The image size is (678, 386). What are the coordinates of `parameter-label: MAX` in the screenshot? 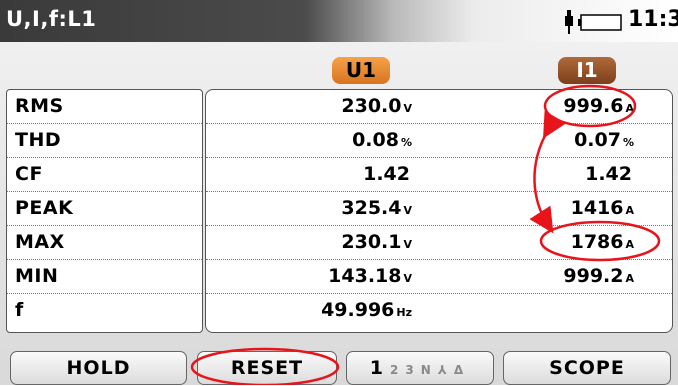 It's located at (40, 242).